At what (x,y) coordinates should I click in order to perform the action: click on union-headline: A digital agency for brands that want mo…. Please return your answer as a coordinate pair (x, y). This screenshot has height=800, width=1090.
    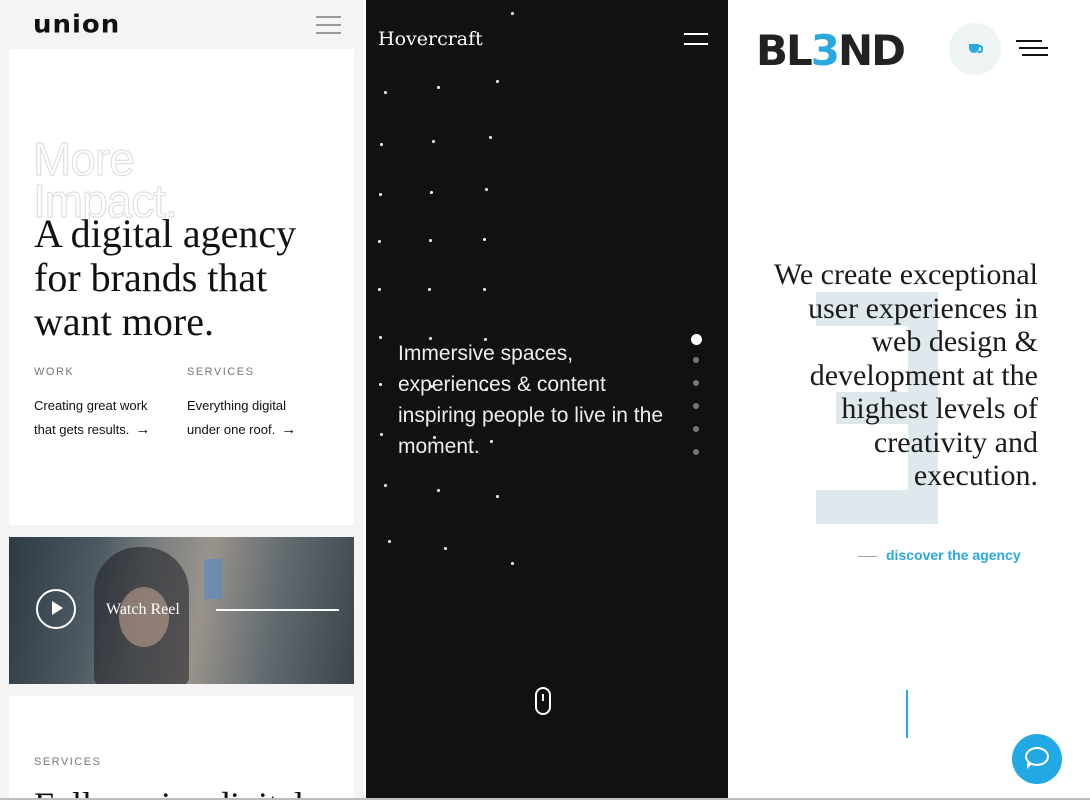
    Looking at the image, I should click on (165, 277).